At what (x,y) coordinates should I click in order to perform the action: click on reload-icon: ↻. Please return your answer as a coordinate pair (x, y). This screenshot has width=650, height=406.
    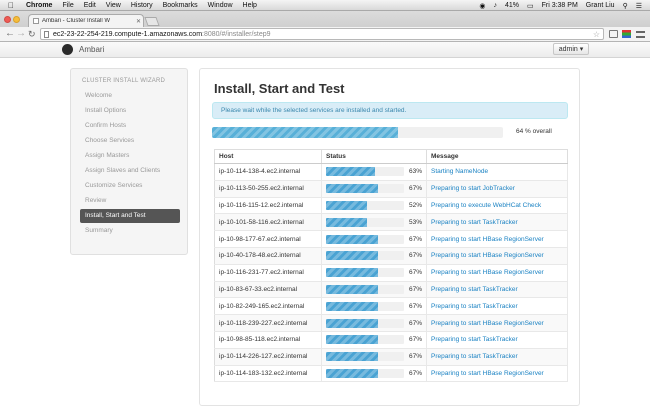
    Looking at the image, I should click on (32, 34).